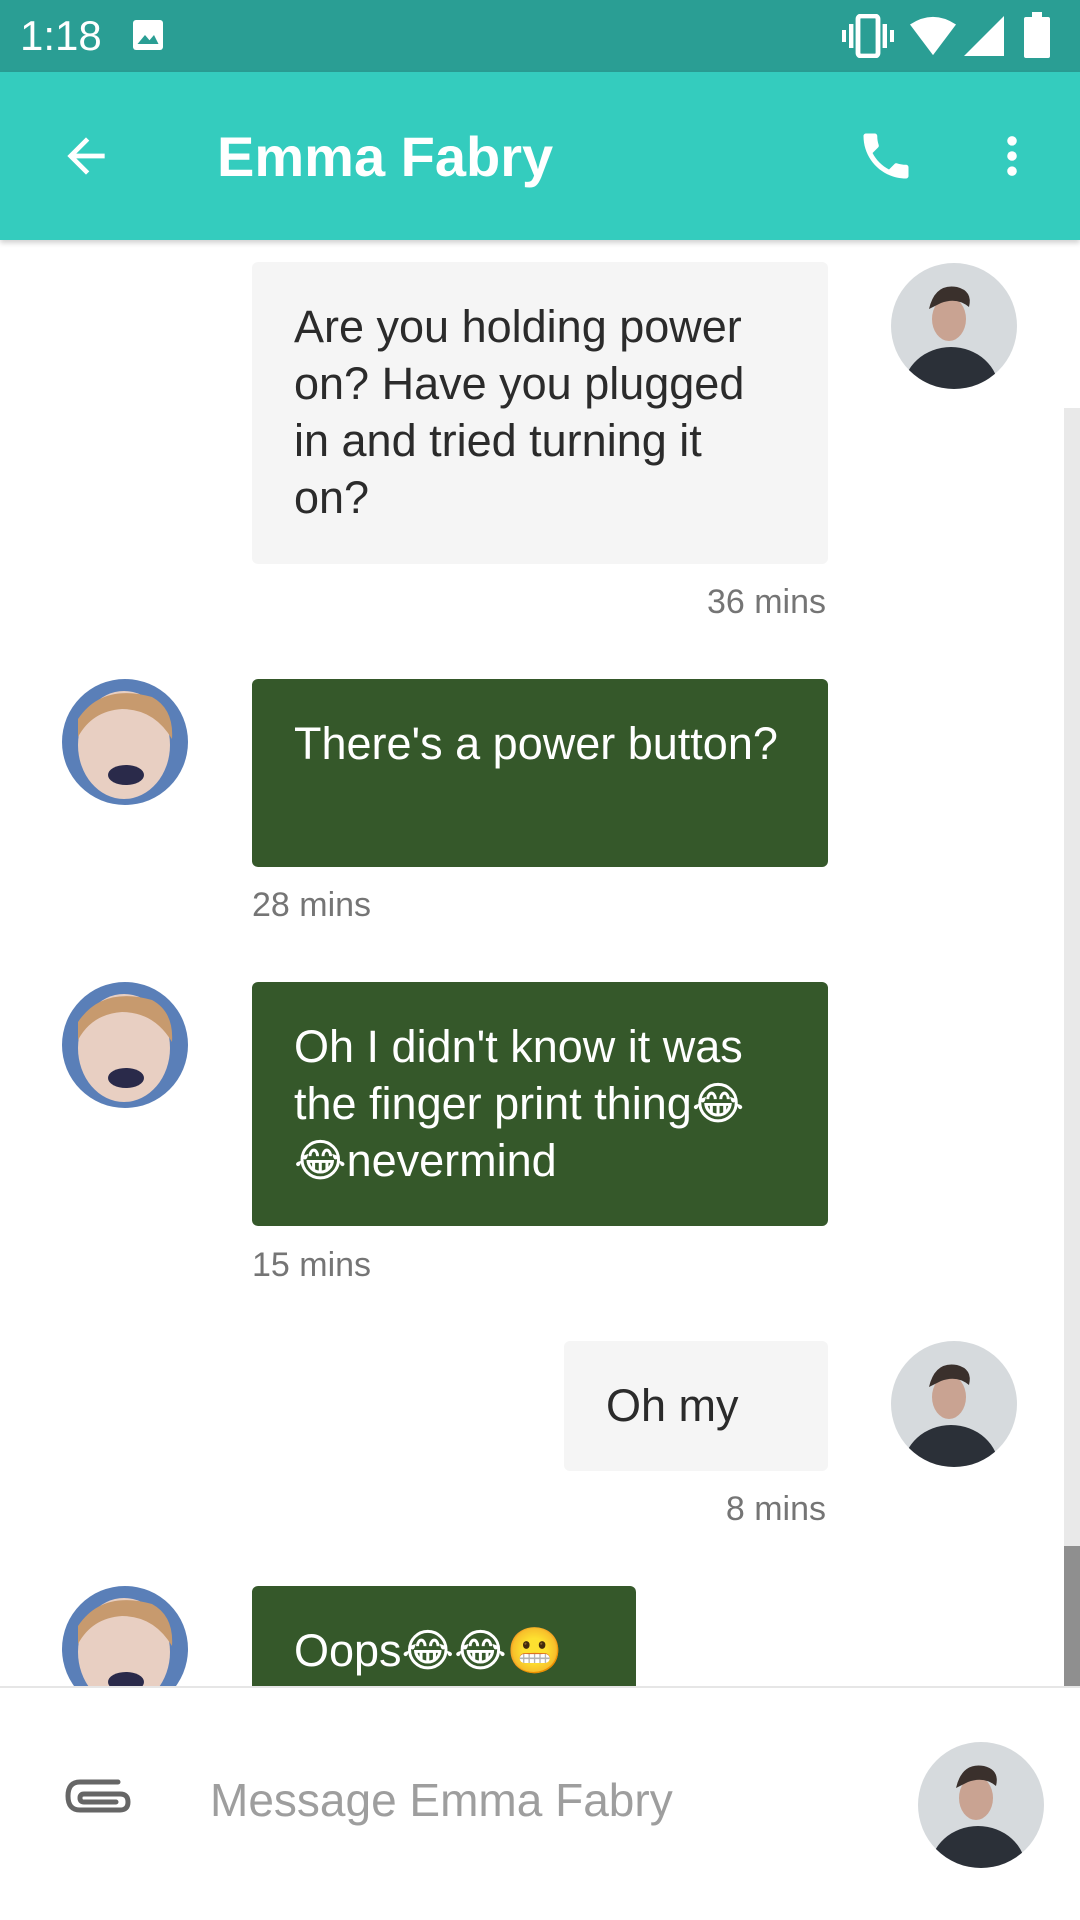 The image size is (1080, 1920). I want to click on scrollbar-track, so click(1072, 1046).